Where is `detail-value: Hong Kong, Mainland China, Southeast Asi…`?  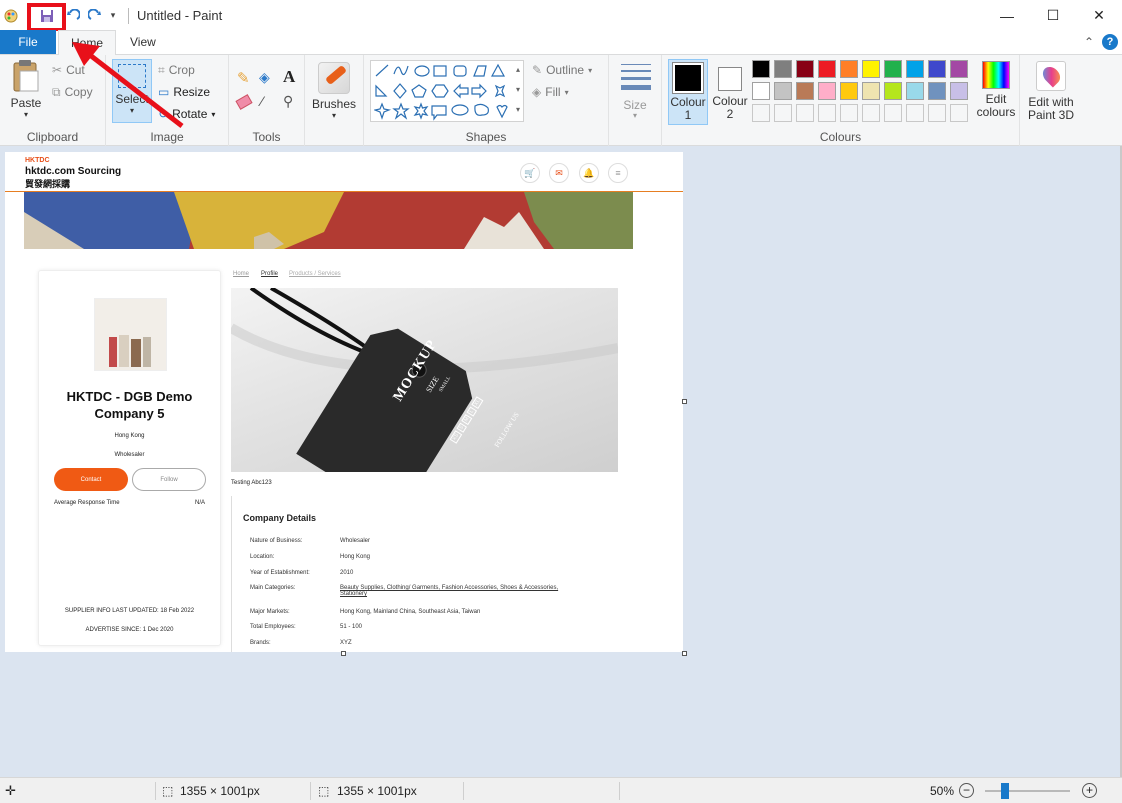
detail-value: Hong Kong, Mainland China, Southeast Asi… is located at coordinates (410, 612).